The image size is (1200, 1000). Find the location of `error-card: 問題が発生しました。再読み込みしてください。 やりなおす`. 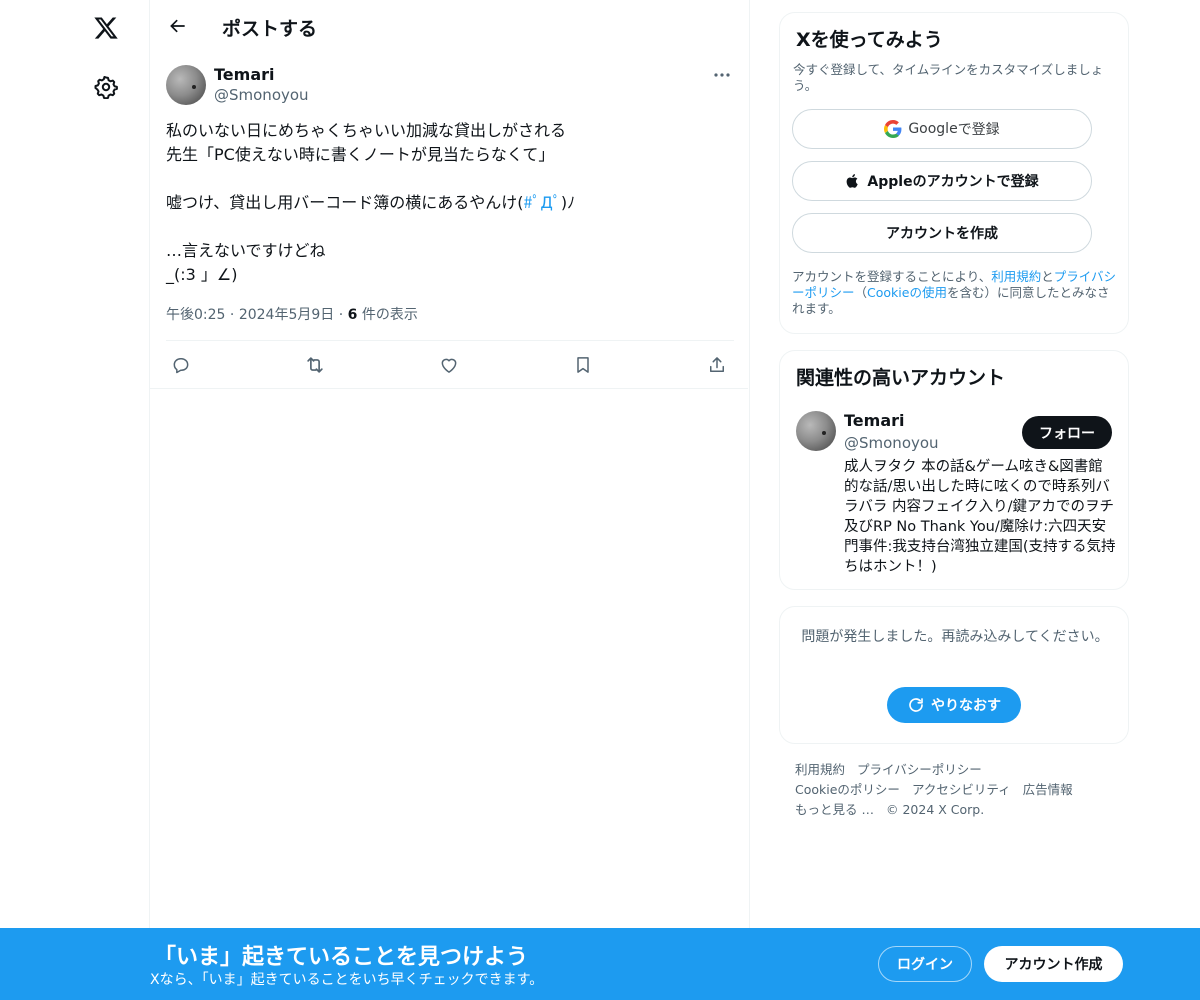

error-card: 問題が発生しました。再読み込みしてください。 やりなおす is located at coordinates (954, 675).